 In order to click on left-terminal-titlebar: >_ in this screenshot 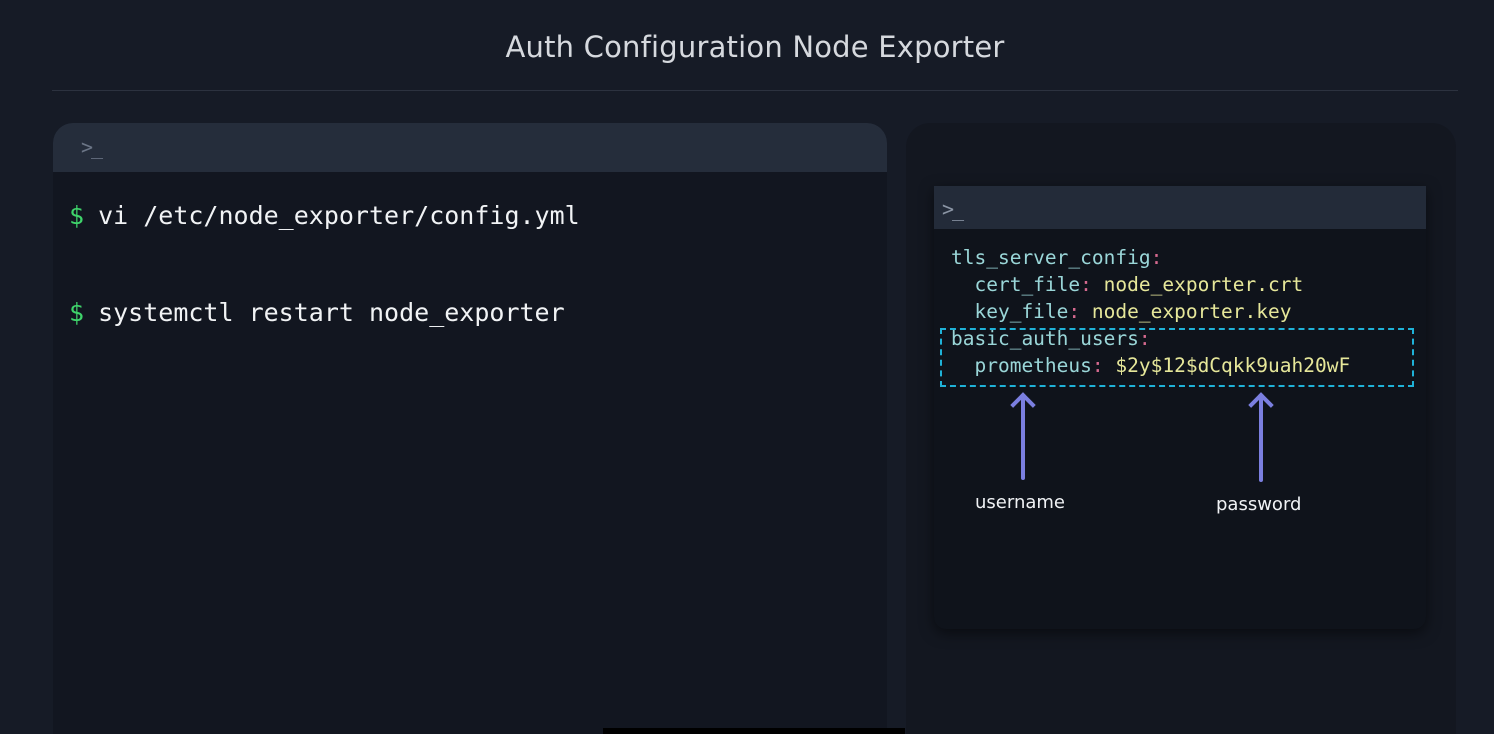, I will do `click(470, 147)`.